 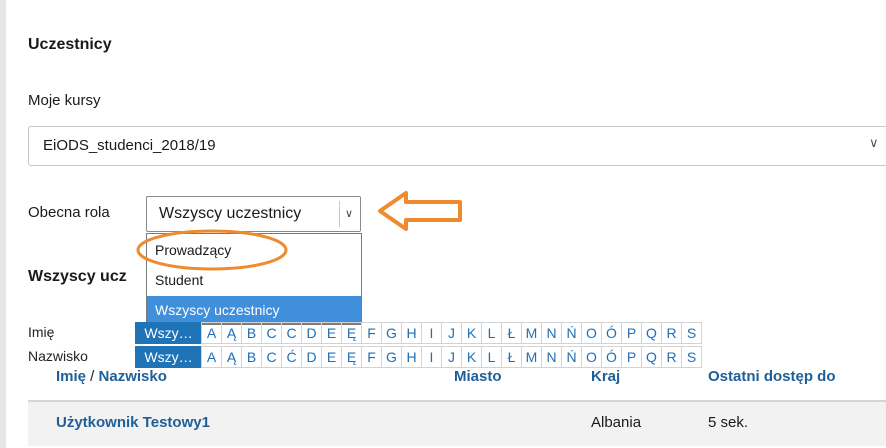 What do you see at coordinates (728, 422) in the screenshot?
I see `user-last-access: 5 sek.` at bounding box center [728, 422].